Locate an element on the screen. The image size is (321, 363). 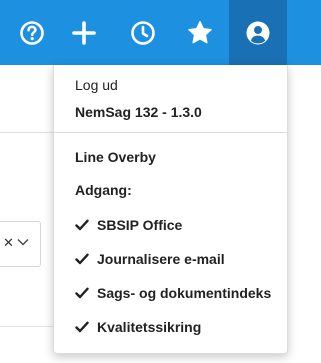
version-label: NemSag 132 - 1.3.0 is located at coordinates (138, 112).